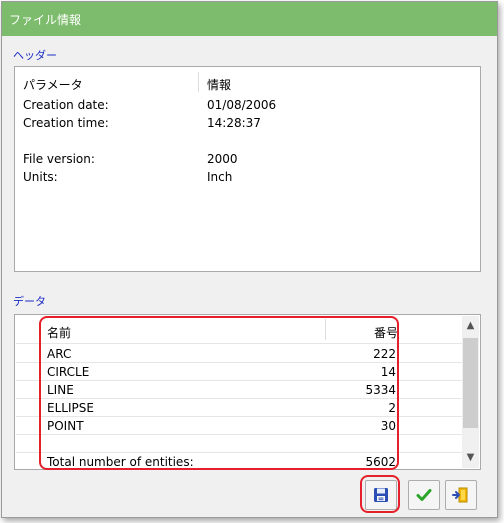  I want to click on data-scrollbar: ▲ ▼, so click(470, 392).